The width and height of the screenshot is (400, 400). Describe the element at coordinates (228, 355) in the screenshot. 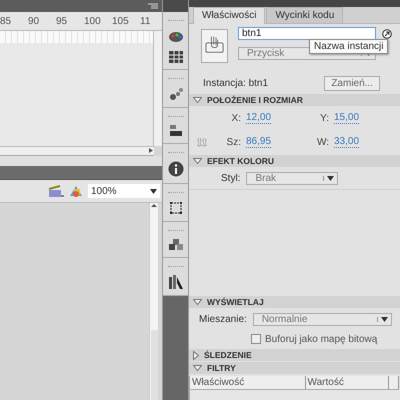

I see `section-title: ŚLEDZENIE` at that location.